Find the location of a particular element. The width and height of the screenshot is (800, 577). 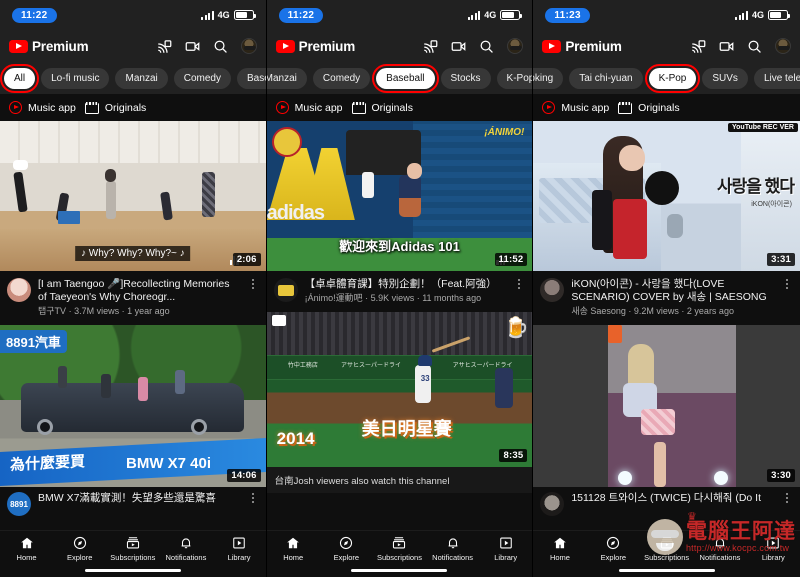

chip-baseball-partial: Baseb is located at coordinates (251, 78).